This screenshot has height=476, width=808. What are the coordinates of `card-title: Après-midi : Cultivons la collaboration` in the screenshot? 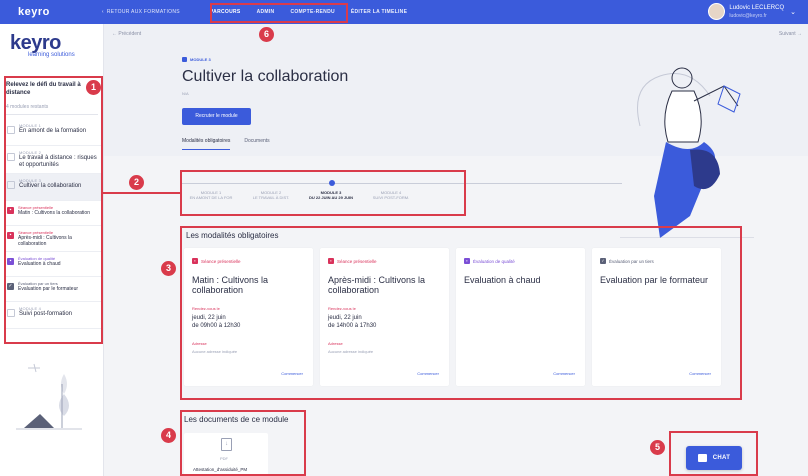 It's located at (377, 285).